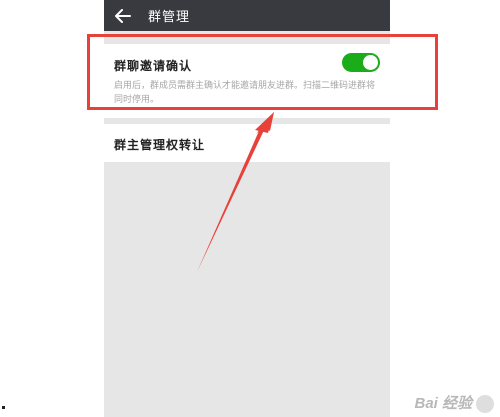 Image resolution: width=500 pixels, height=417 pixels. I want to click on annotation-arrow, so click(235, 192).